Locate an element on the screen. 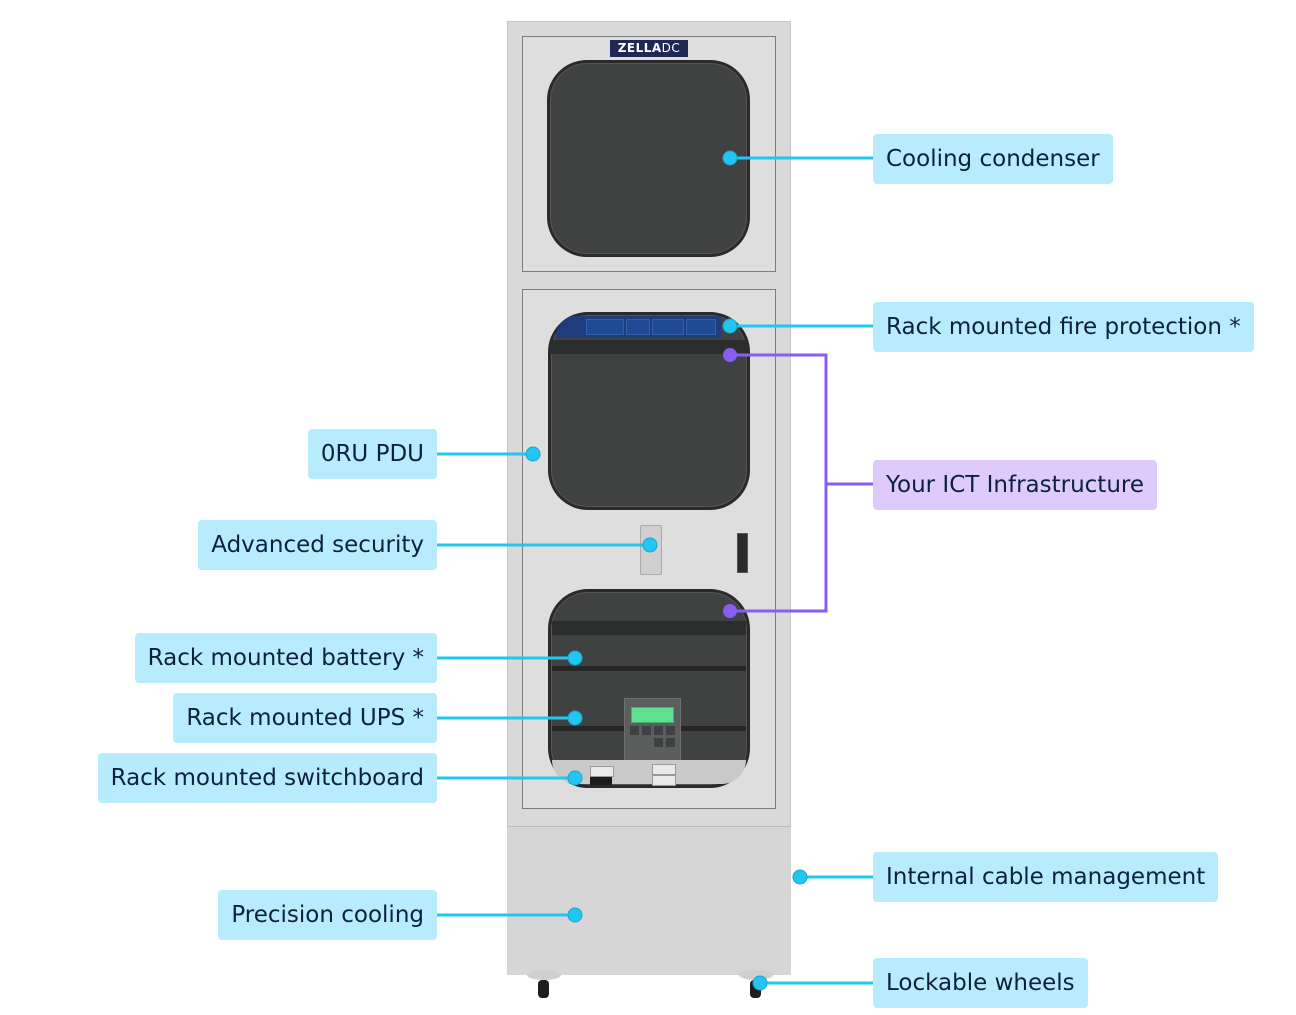  callout-dot-ict-upper is located at coordinates (730, 355).